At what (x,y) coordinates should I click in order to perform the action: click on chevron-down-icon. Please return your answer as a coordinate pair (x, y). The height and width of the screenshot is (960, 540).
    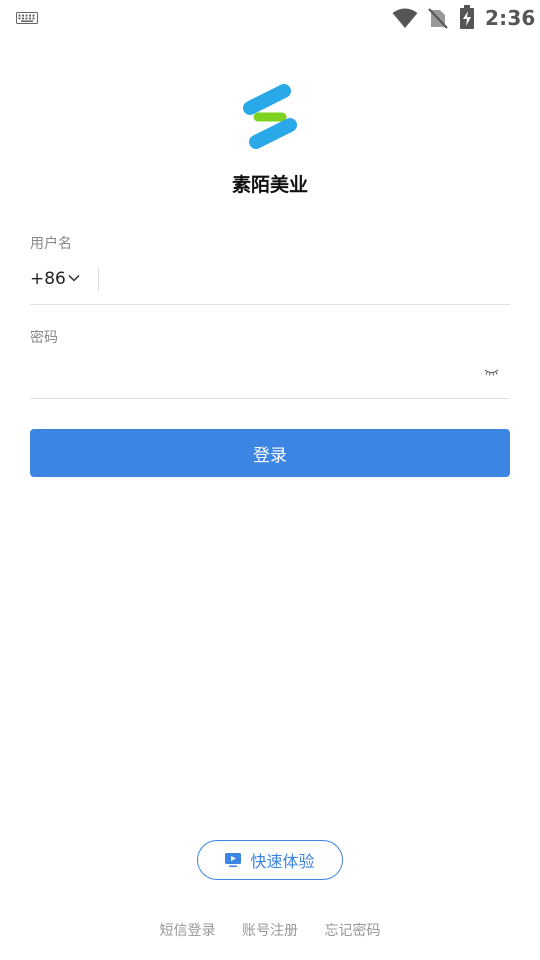
    Looking at the image, I should click on (74, 278).